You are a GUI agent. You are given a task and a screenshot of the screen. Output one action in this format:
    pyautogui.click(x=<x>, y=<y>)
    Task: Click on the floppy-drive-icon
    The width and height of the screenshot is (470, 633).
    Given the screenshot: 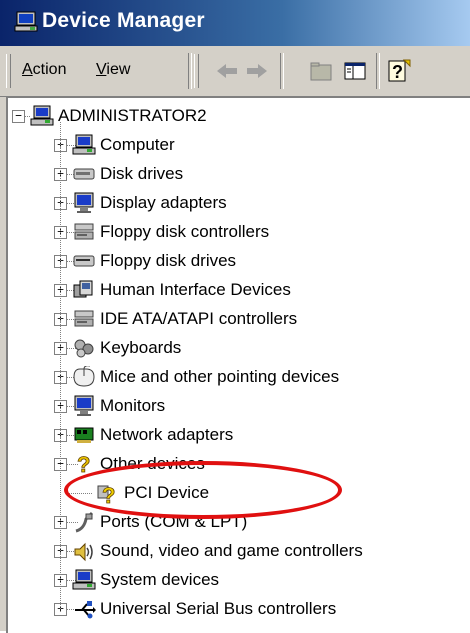 What is the action you would take?
    pyautogui.click(x=84, y=261)
    